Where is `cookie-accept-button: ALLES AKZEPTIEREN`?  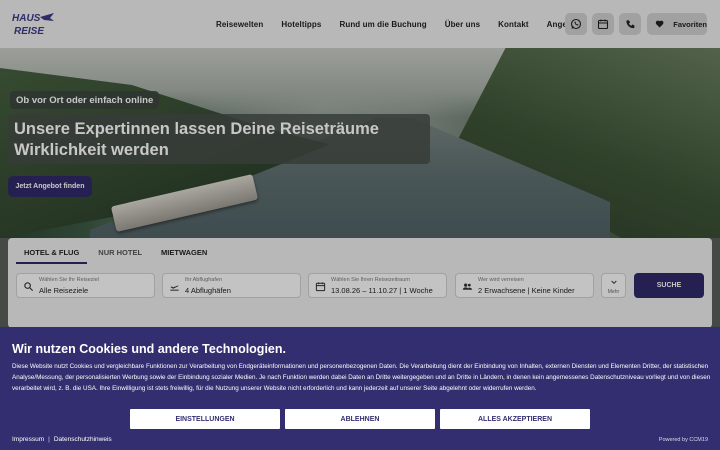 cookie-accept-button: ALLES AKZEPTIEREN is located at coordinates (515, 419).